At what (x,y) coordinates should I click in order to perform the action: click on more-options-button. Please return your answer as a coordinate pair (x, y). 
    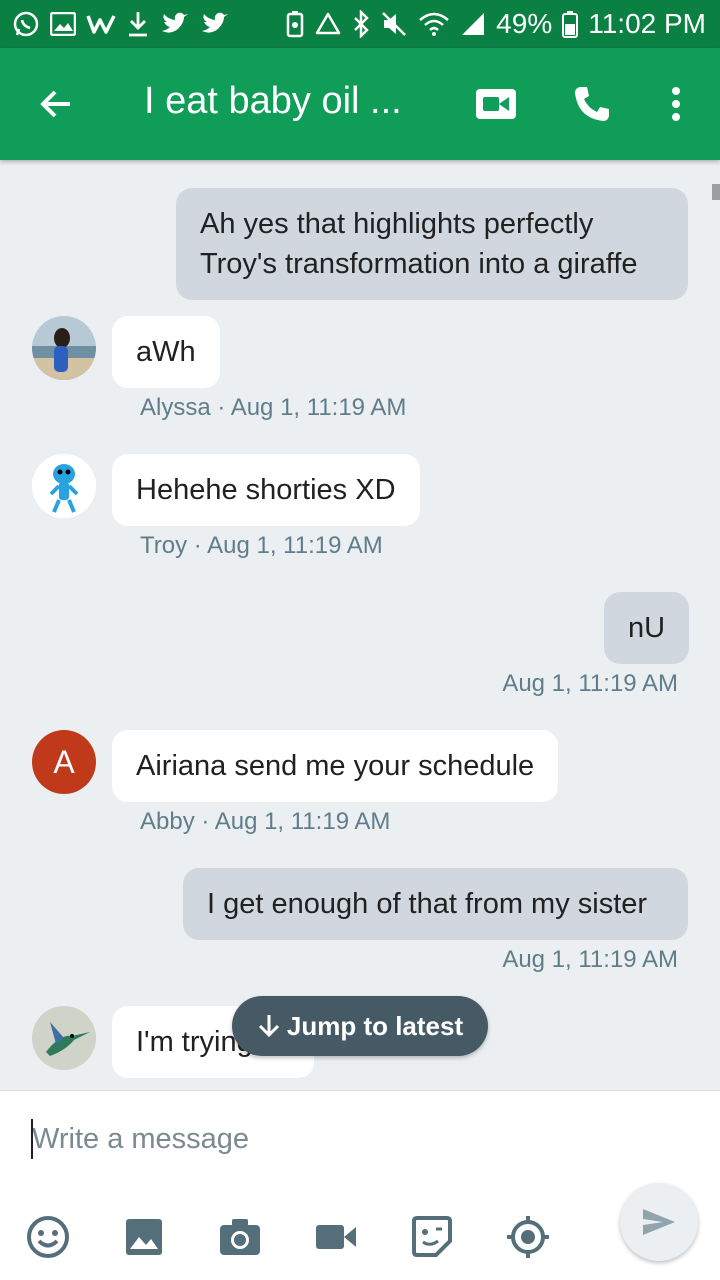
    Looking at the image, I should click on (676, 104).